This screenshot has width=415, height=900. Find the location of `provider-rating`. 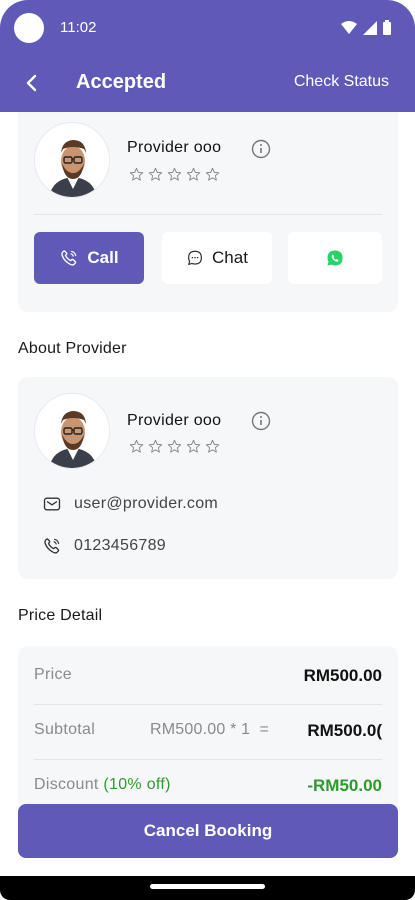

provider-rating is located at coordinates (174, 174).